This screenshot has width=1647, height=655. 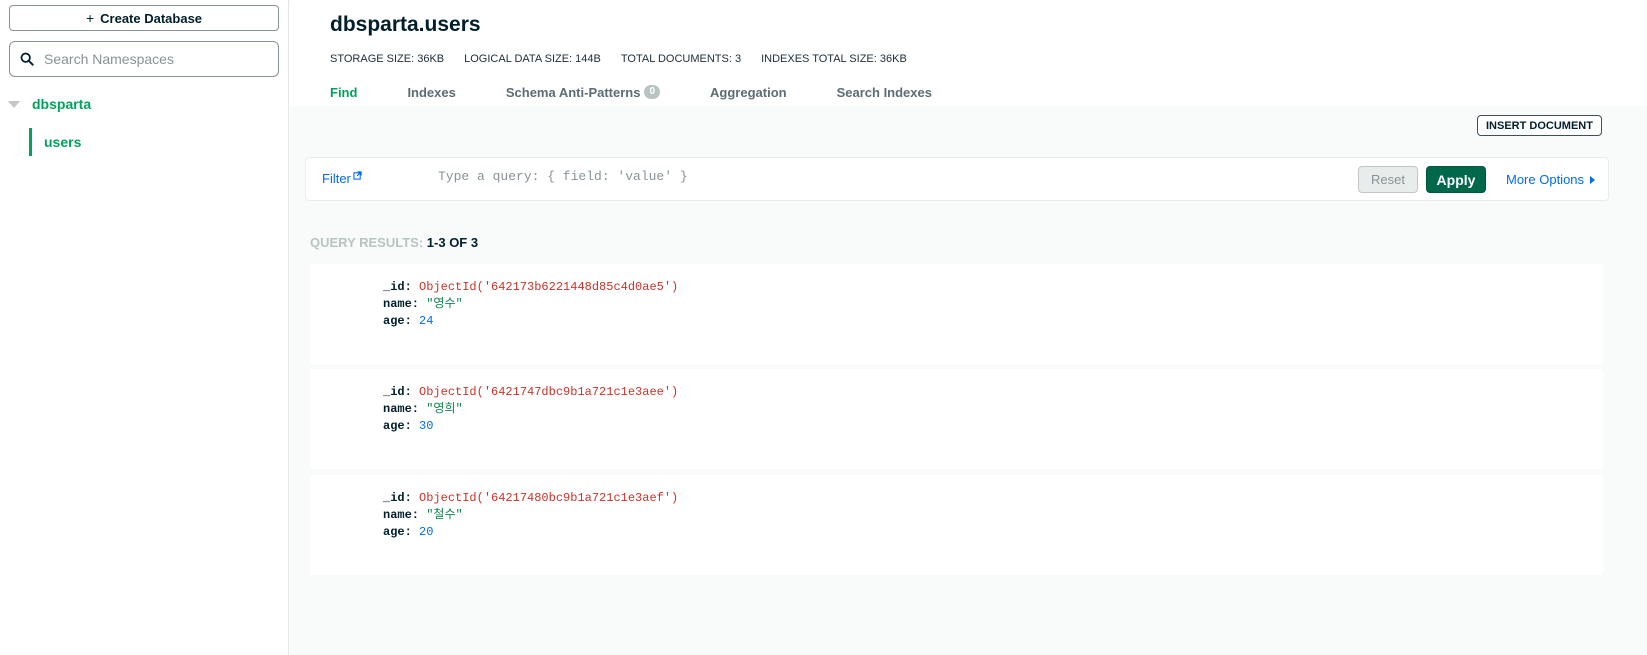 What do you see at coordinates (387, 59) in the screenshot?
I see `stat-storage-size: STORAGE SIZE: 36KB` at bounding box center [387, 59].